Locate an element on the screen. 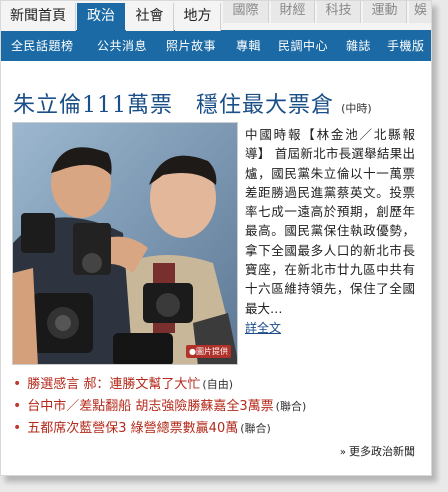 This screenshot has width=448, height=492. headline: 朱立倫111萬票 穩住最大票倉 (中時) is located at coordinates (192, 103).